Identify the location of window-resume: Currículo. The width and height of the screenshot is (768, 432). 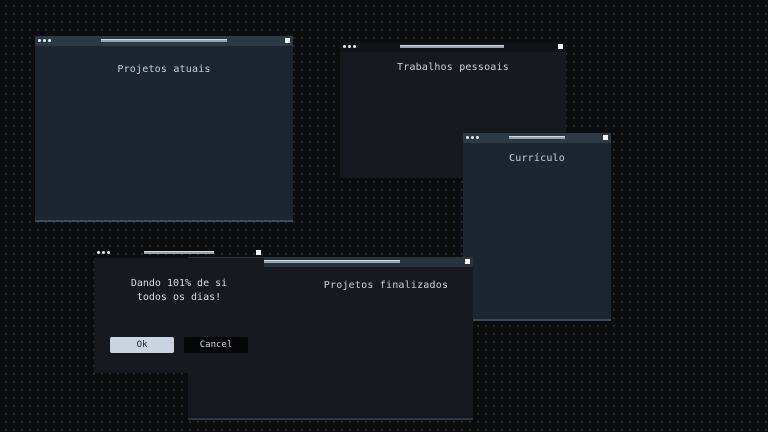
(537, 227).